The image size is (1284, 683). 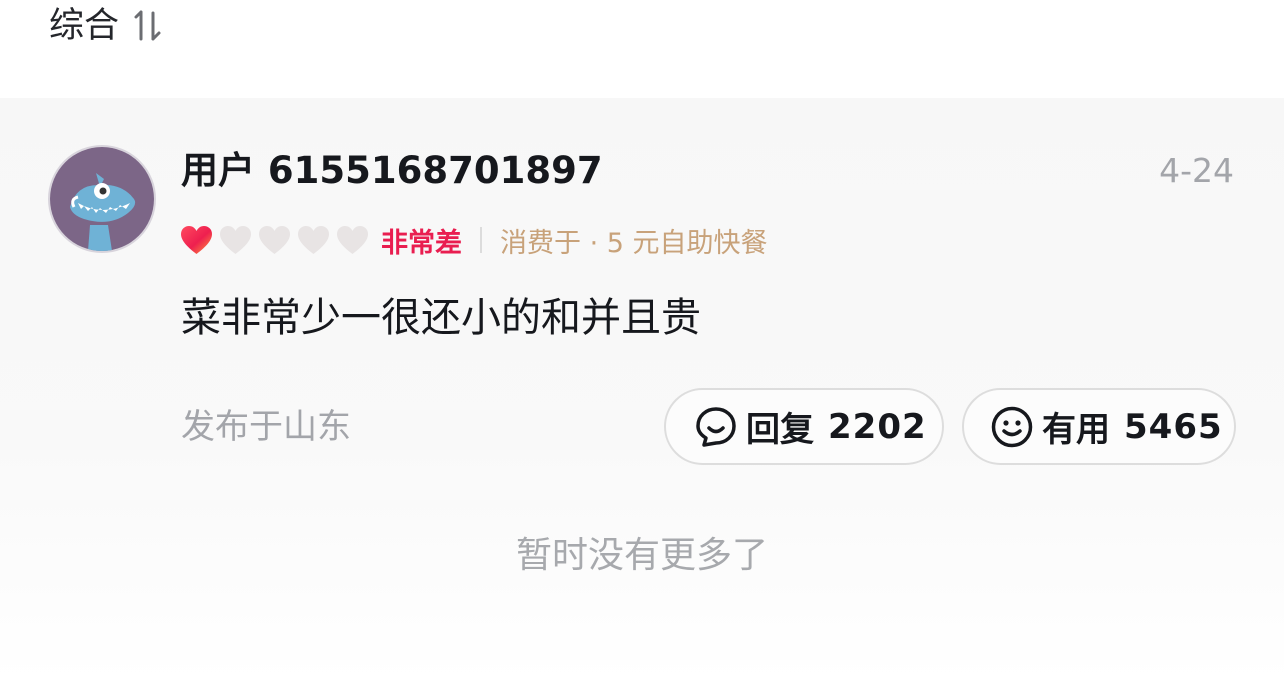 I want to click on rating-row: 非常差 消费于 · 5 元自助快餐, so click(x=474, y=240).